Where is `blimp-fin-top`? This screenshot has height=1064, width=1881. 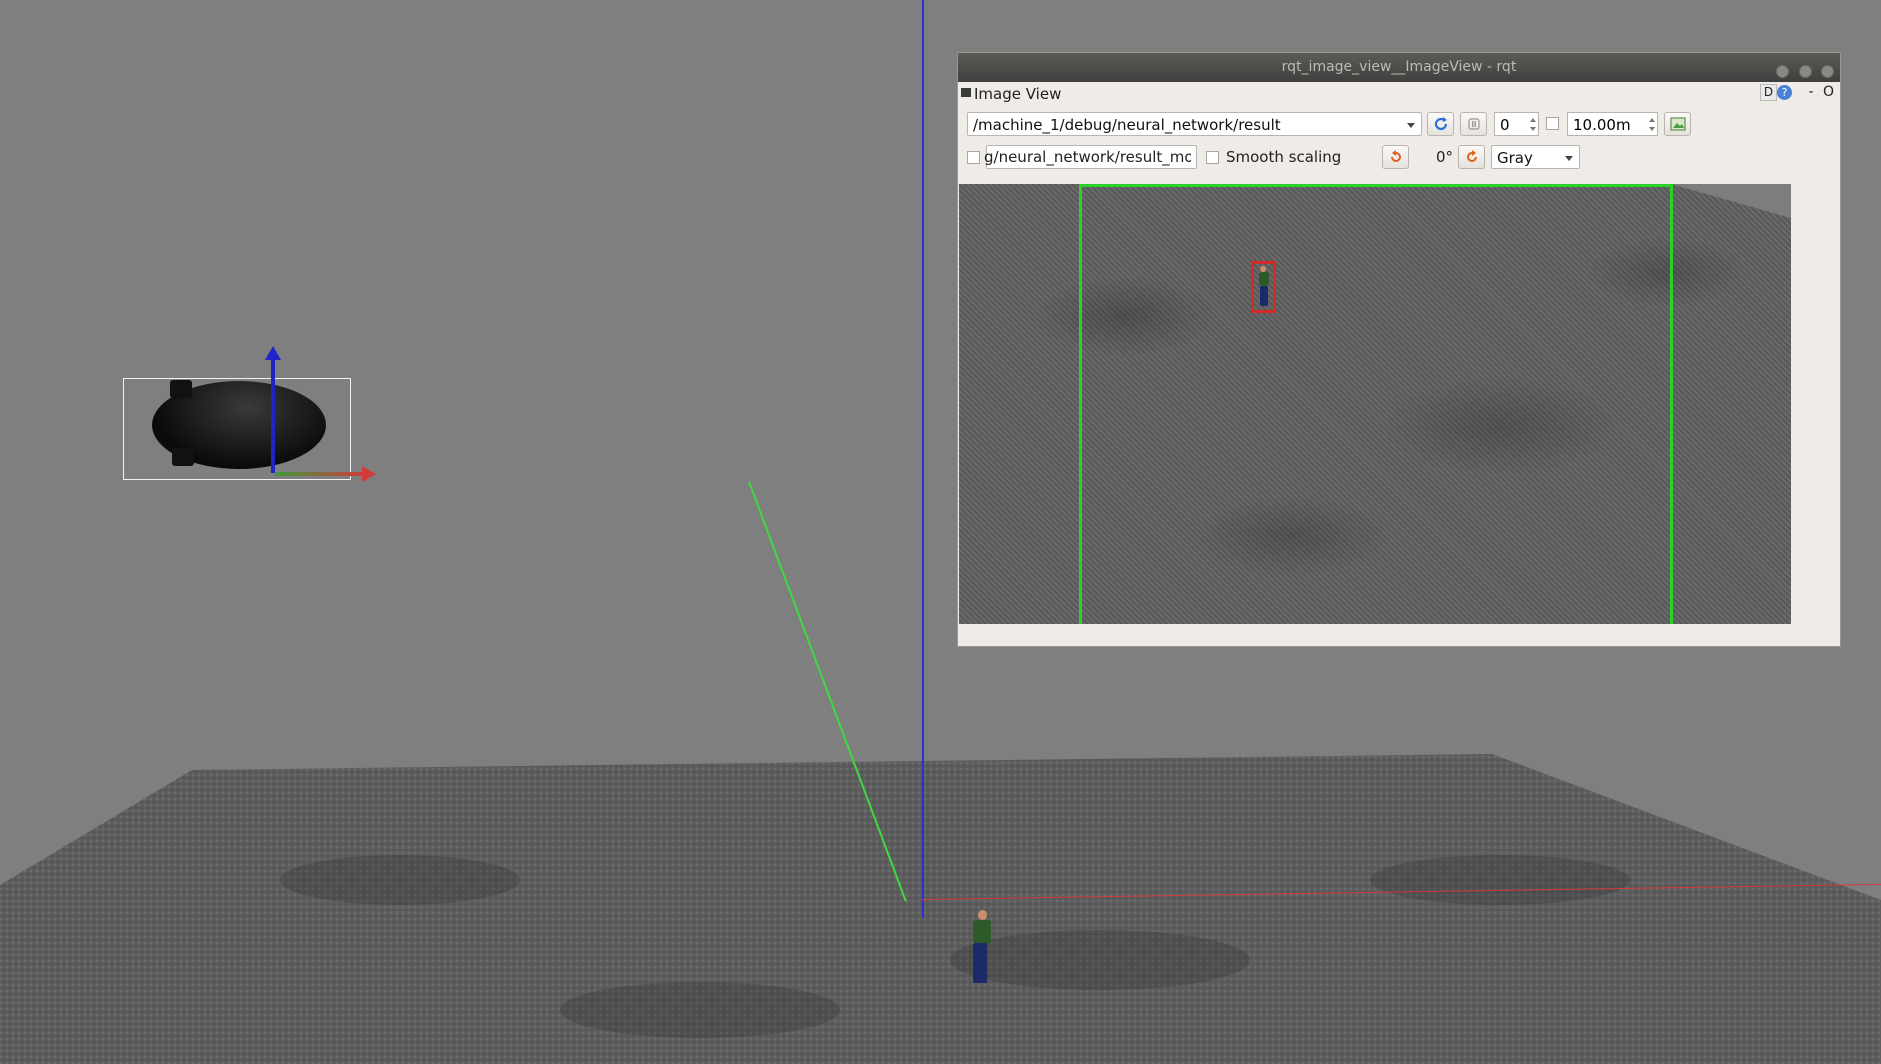
blimp-fin-top is located at coordinates (181, 389).